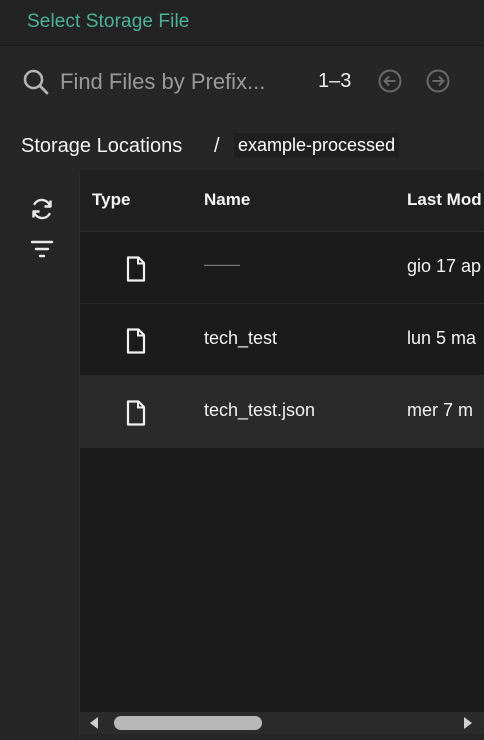 The height and width of the screenshot is (740, 484). I want to click on horizontal-scrollbar, so click(282, 723).